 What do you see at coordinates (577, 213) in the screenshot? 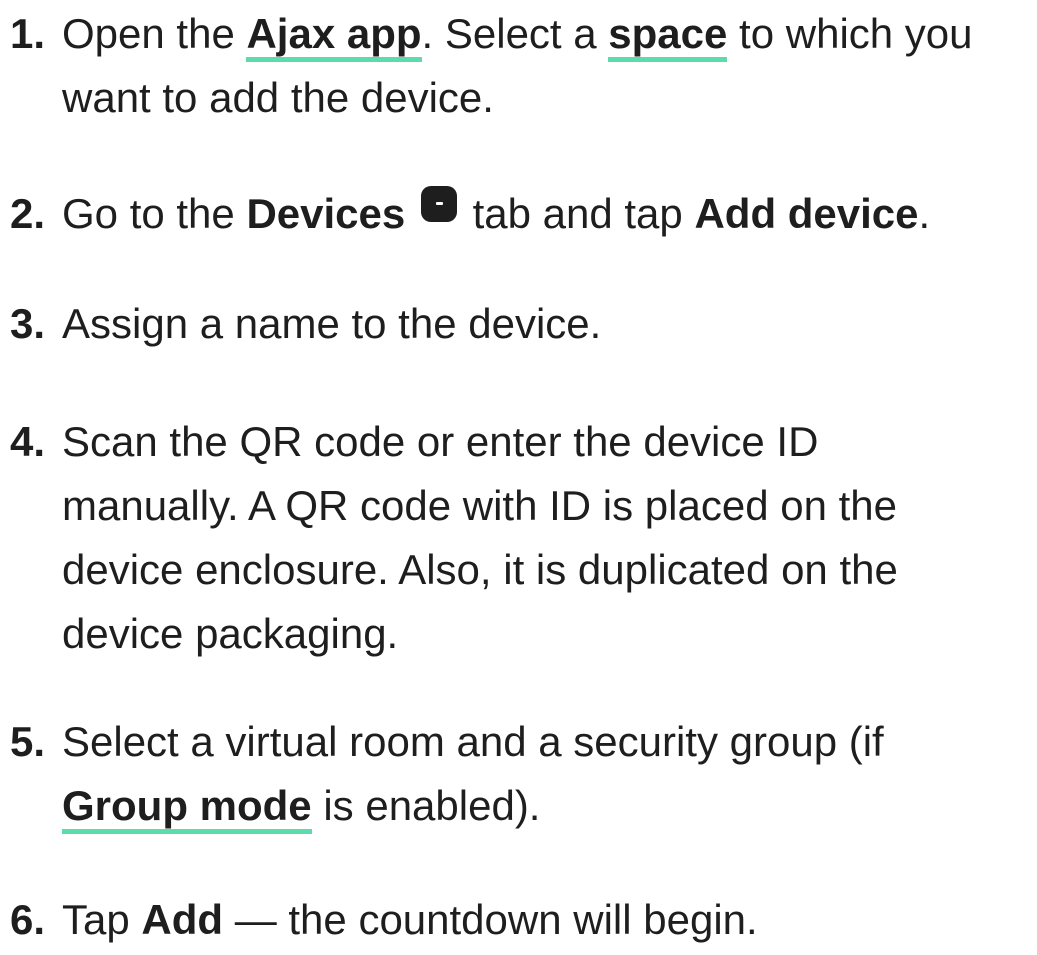
I see `text-segment: tab and tap` at bounding box center [577, 213].